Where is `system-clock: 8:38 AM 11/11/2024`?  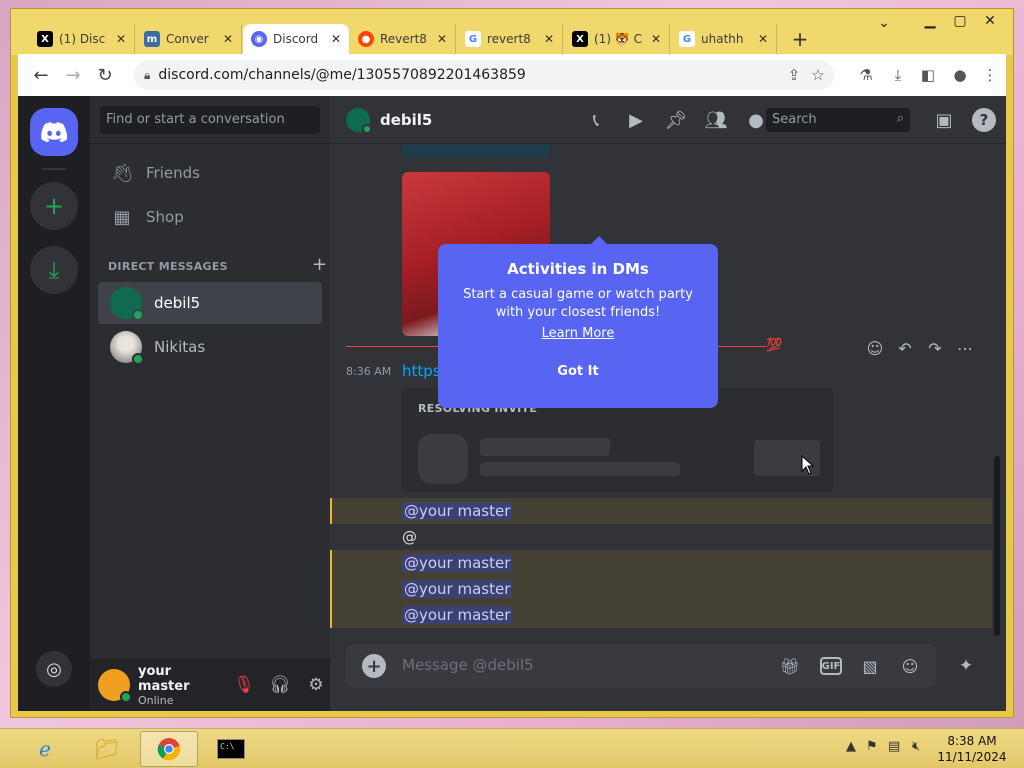 system-clock: 8:38 AM 11/11/2024 is located at coordinates (972, 749).